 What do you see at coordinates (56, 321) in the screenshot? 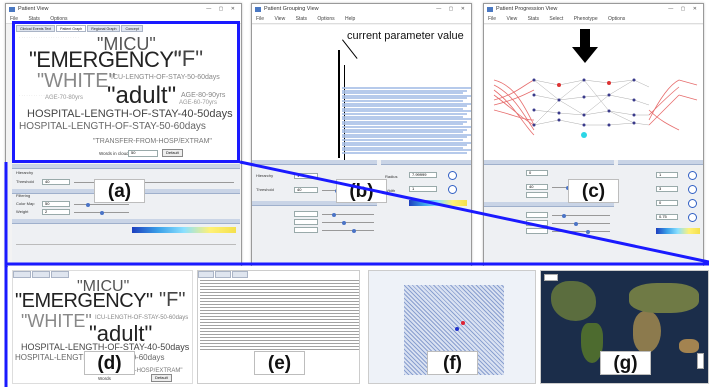
I see `word-white: "WHITE"` at bounding box center [56, 321].